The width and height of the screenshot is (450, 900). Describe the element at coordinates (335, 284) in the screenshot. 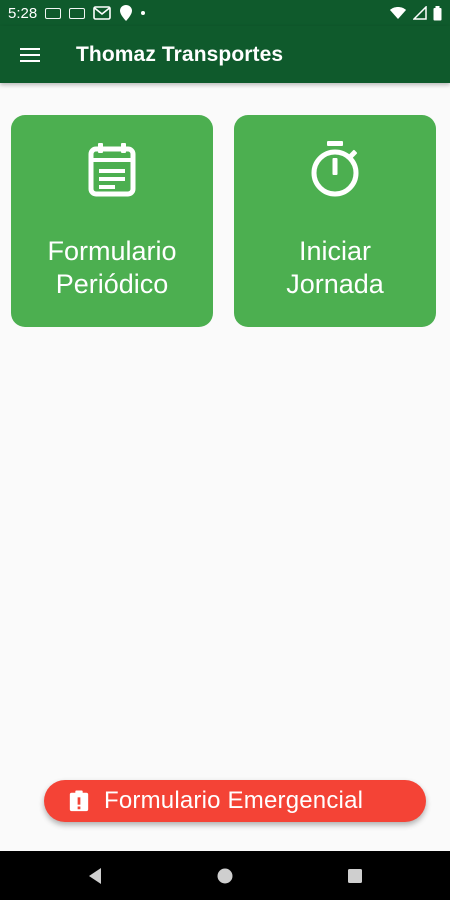

I see `tile-label-line2: Jornada` at that location.